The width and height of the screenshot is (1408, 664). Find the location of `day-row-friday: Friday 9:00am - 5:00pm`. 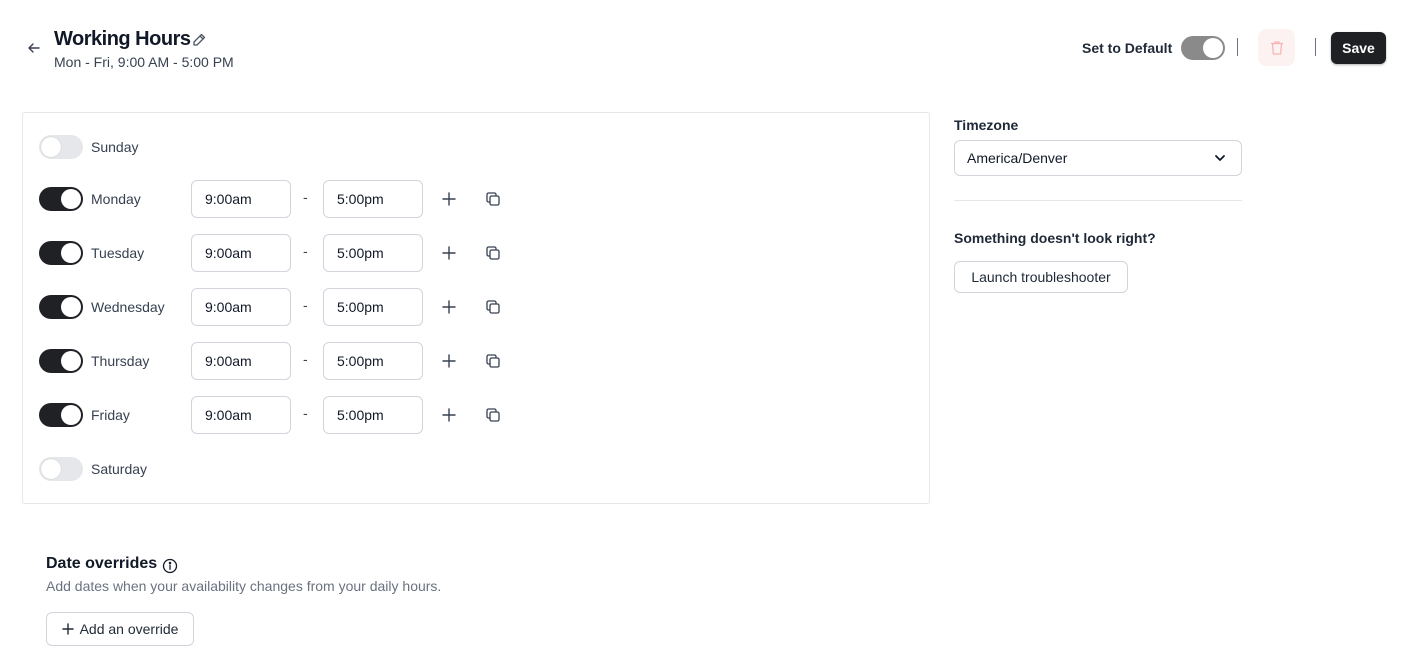

day-row-friday: Friday 9:00am - 5:00pm is located at coordinates (479, 415).